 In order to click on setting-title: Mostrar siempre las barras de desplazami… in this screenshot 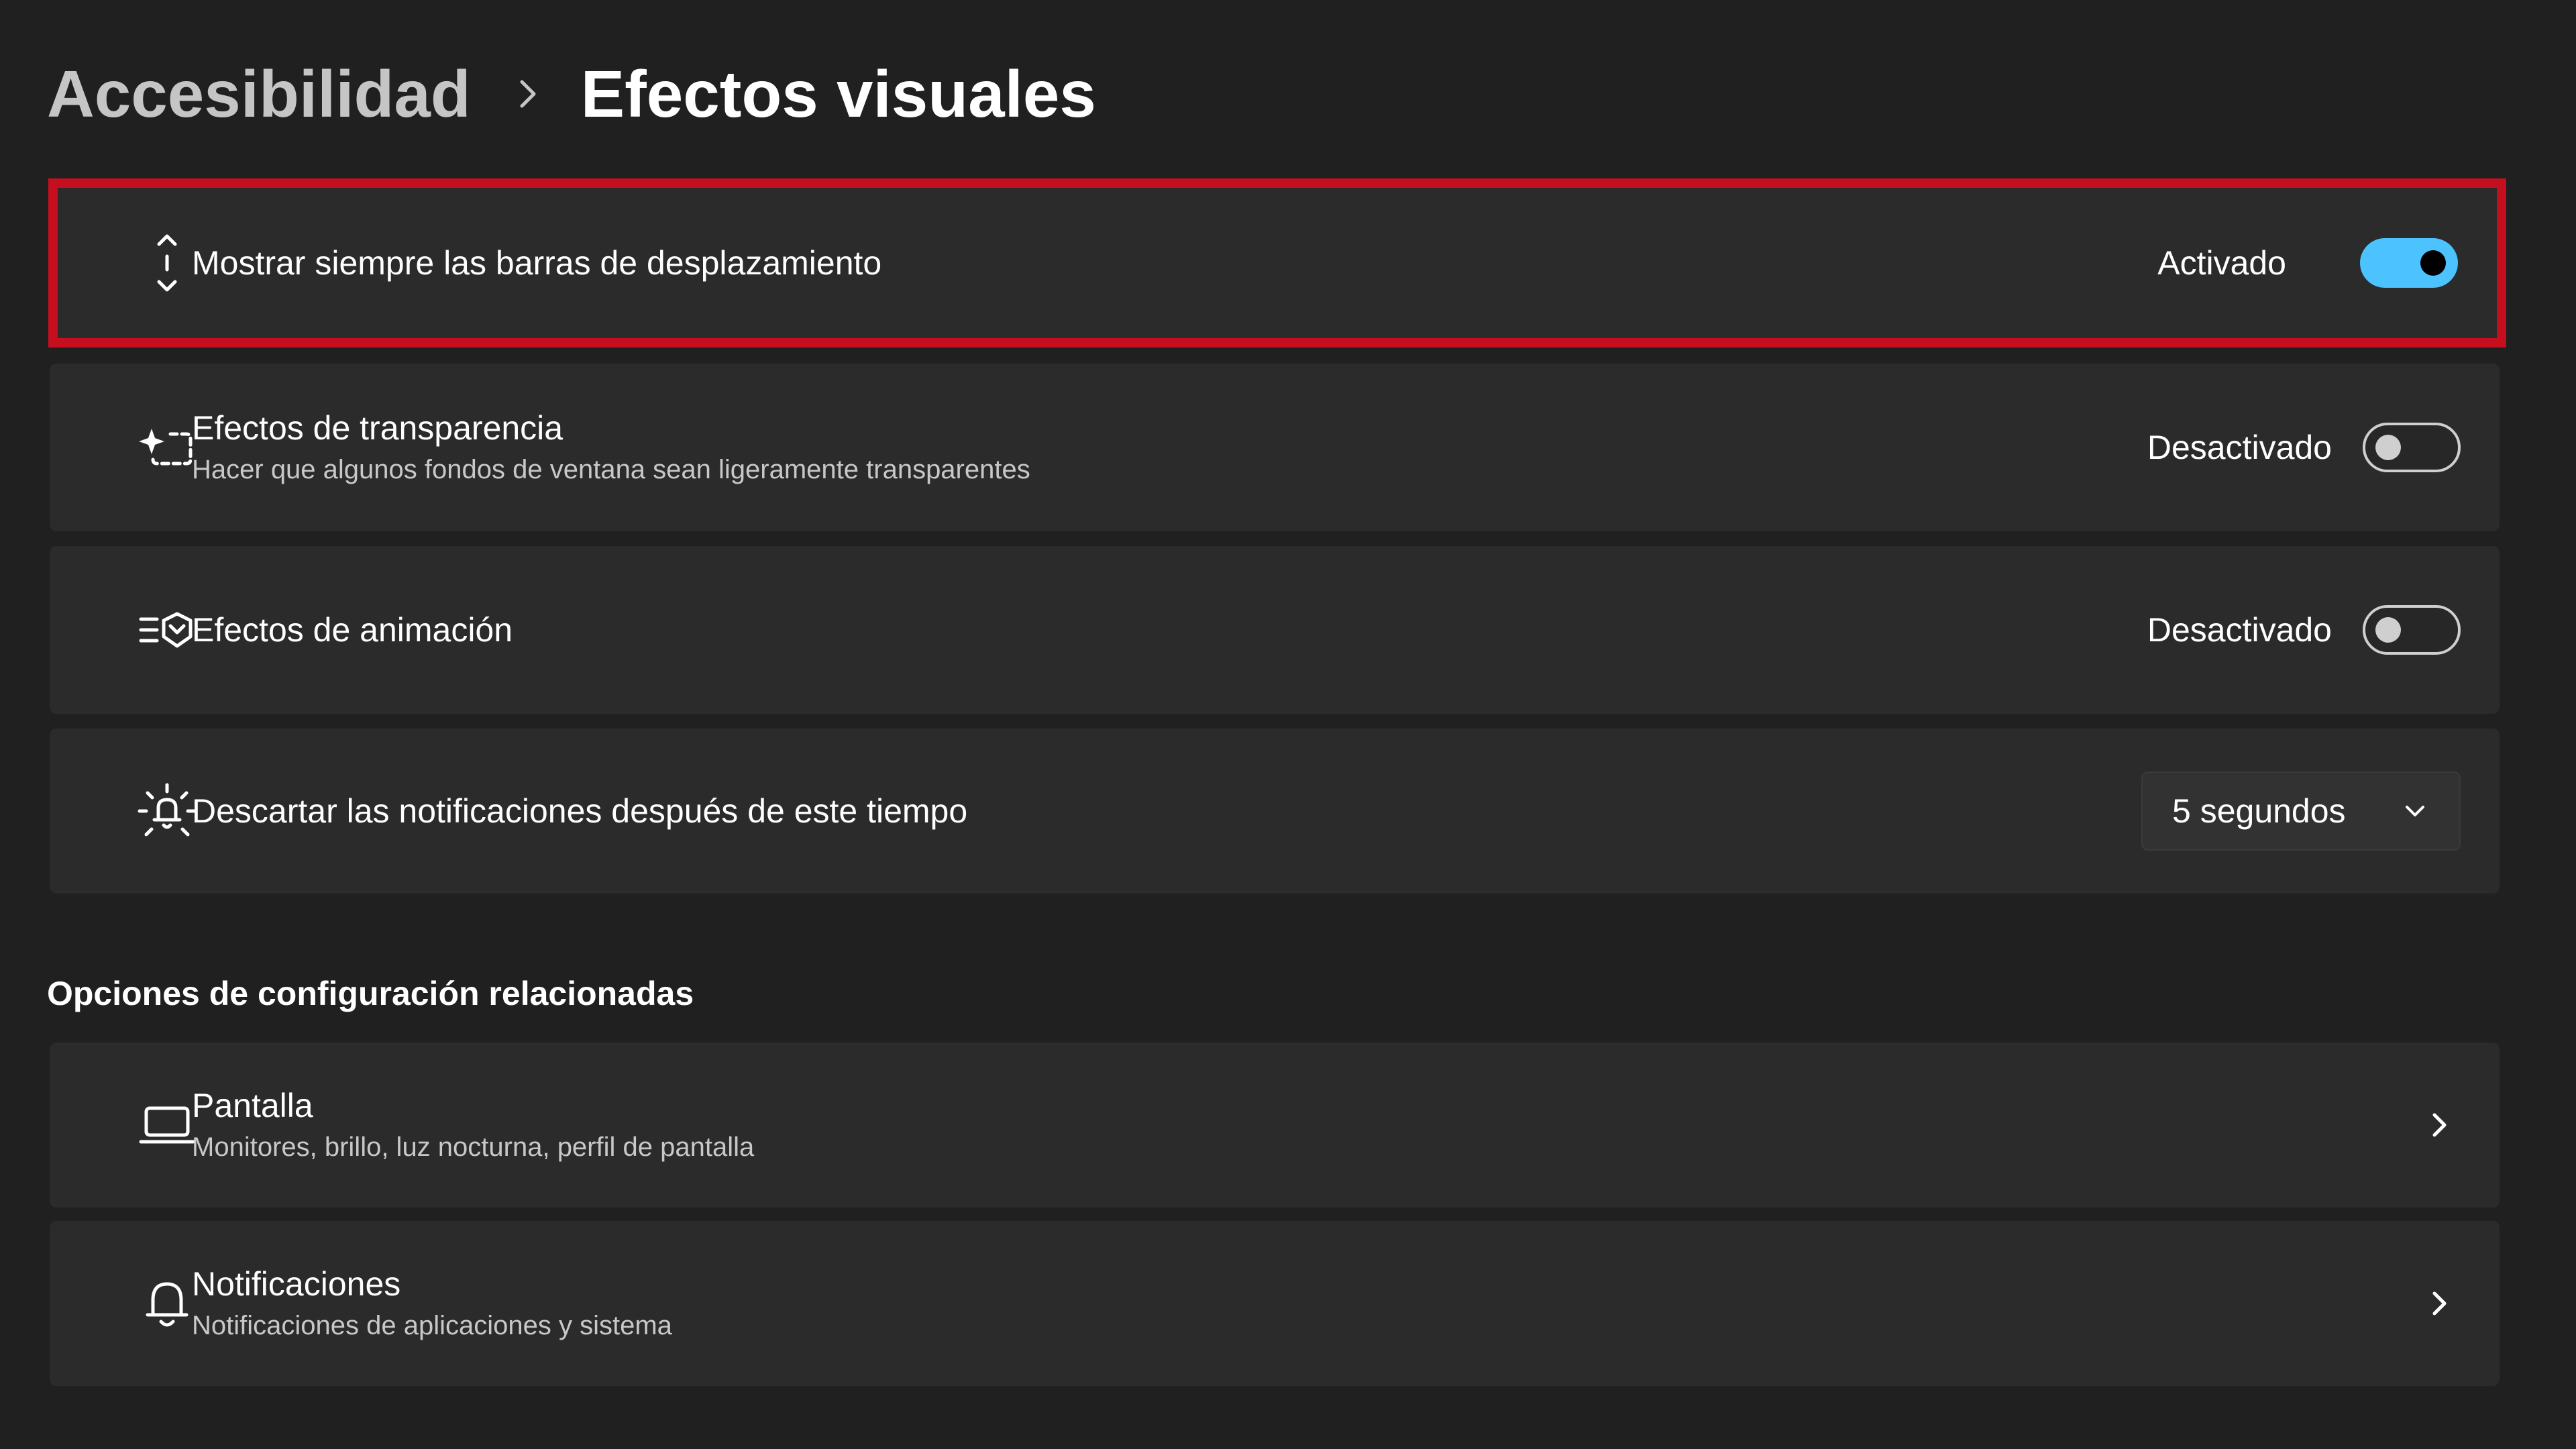, I will do `click(537, 263)`.